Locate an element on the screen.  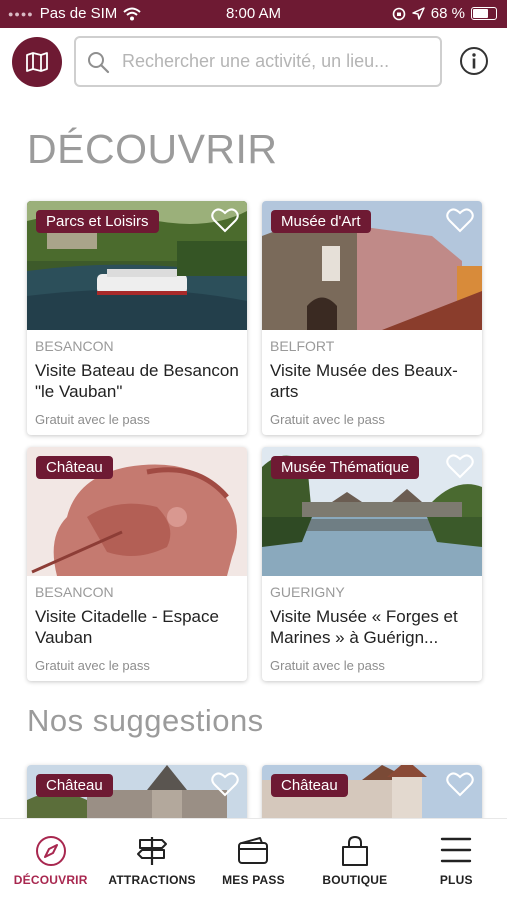
search-input is located at coordinates (272, 61).